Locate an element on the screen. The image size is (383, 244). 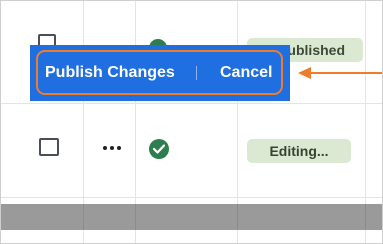
annotation-arrow-line is located at coordinates (346, 73).